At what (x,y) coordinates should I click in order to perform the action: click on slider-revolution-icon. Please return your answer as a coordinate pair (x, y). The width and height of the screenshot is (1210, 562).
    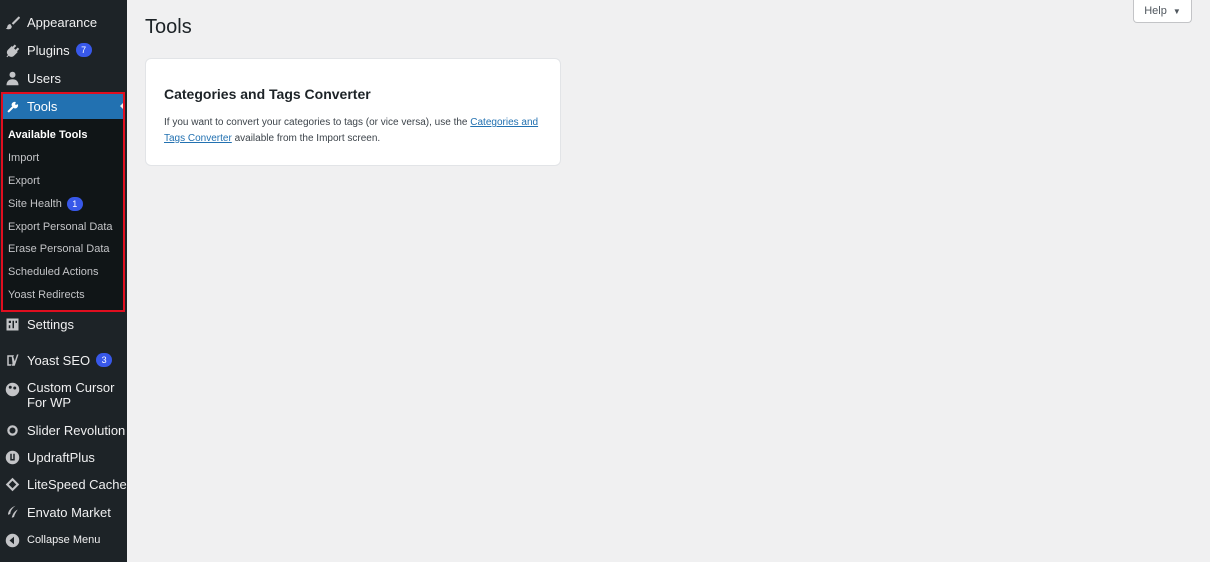
    Looking at the image, I should click on (12, 430).